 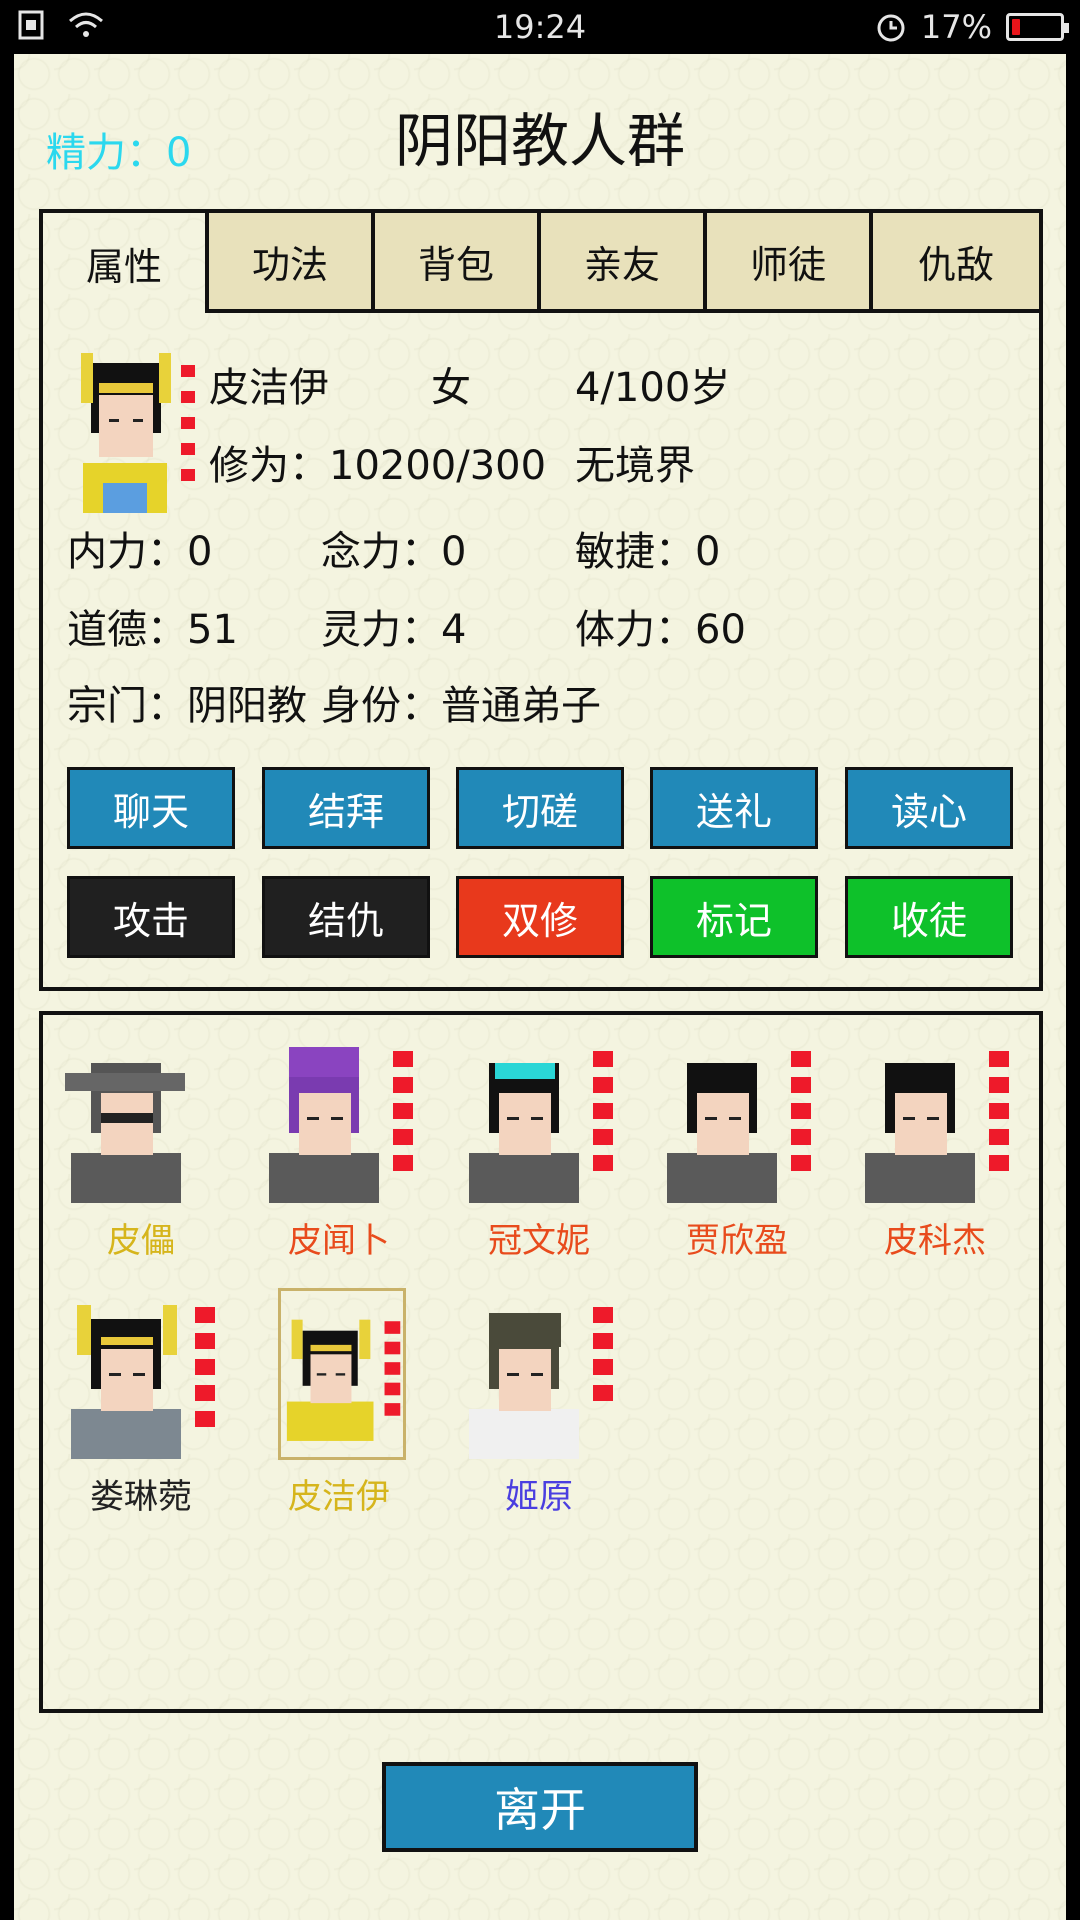 I want to click on stat-neili: 内力：0, so click(x=140, y=552).